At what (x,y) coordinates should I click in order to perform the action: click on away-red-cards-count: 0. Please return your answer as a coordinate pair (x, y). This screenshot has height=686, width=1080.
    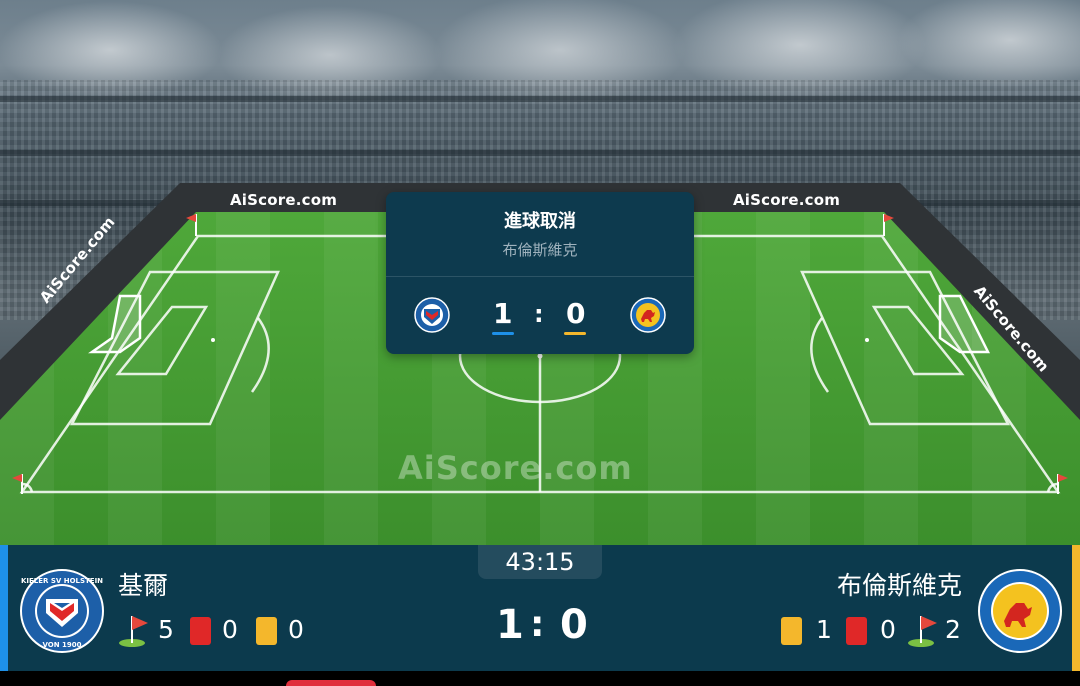
    Looking at the image, I should click on (888, 629).